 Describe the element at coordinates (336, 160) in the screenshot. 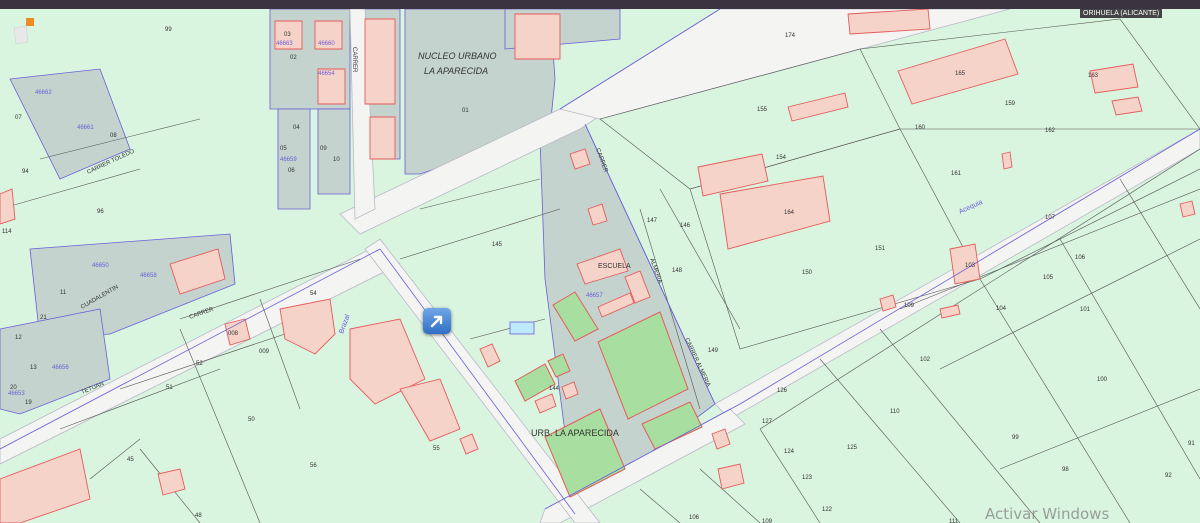

I see `parcel-number: 10` at that location.